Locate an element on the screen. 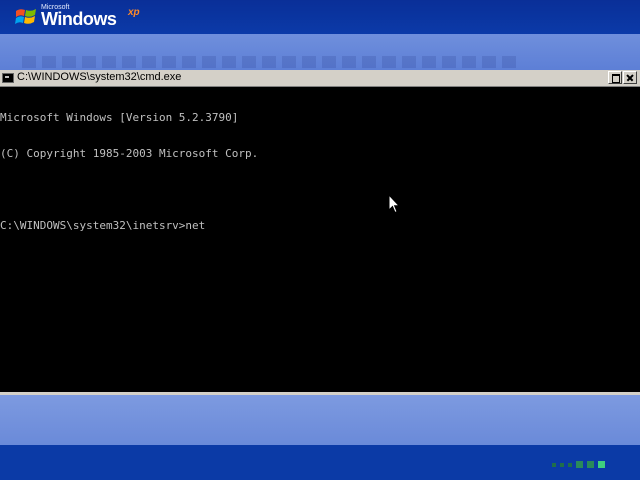 This screenshot has width=640, height=480. setup-progress-indicator is located at coordinates (578, 465).